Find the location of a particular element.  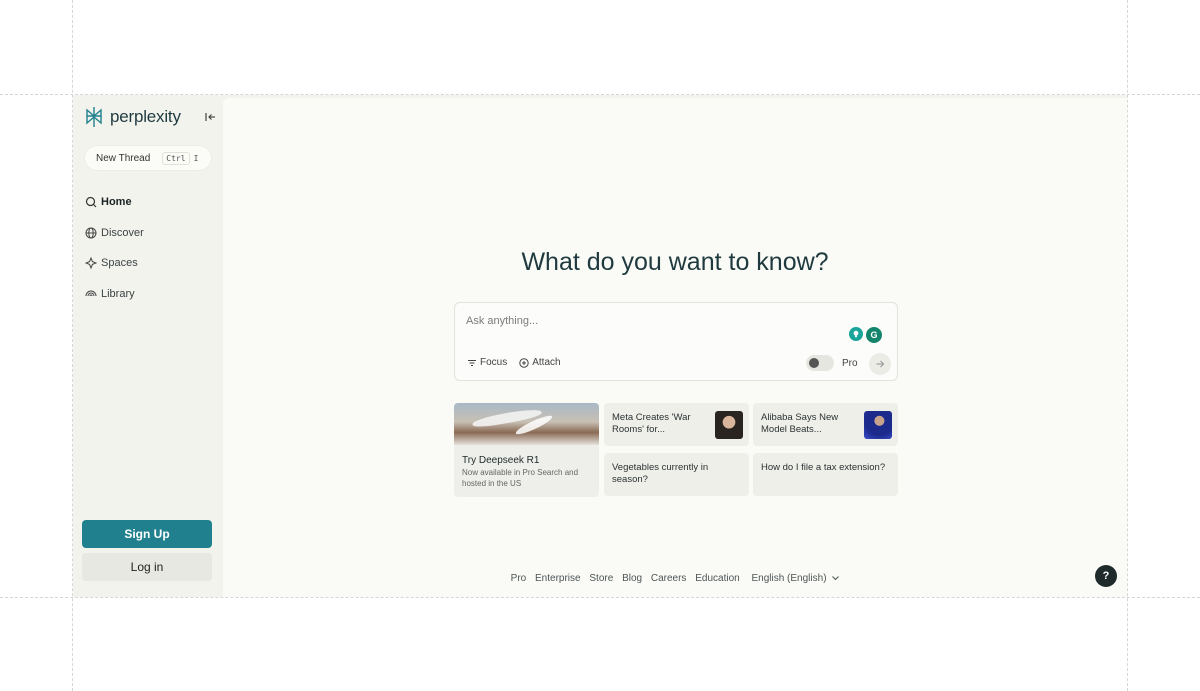

brand-name: perplexity is located at coordinates (145, 116).